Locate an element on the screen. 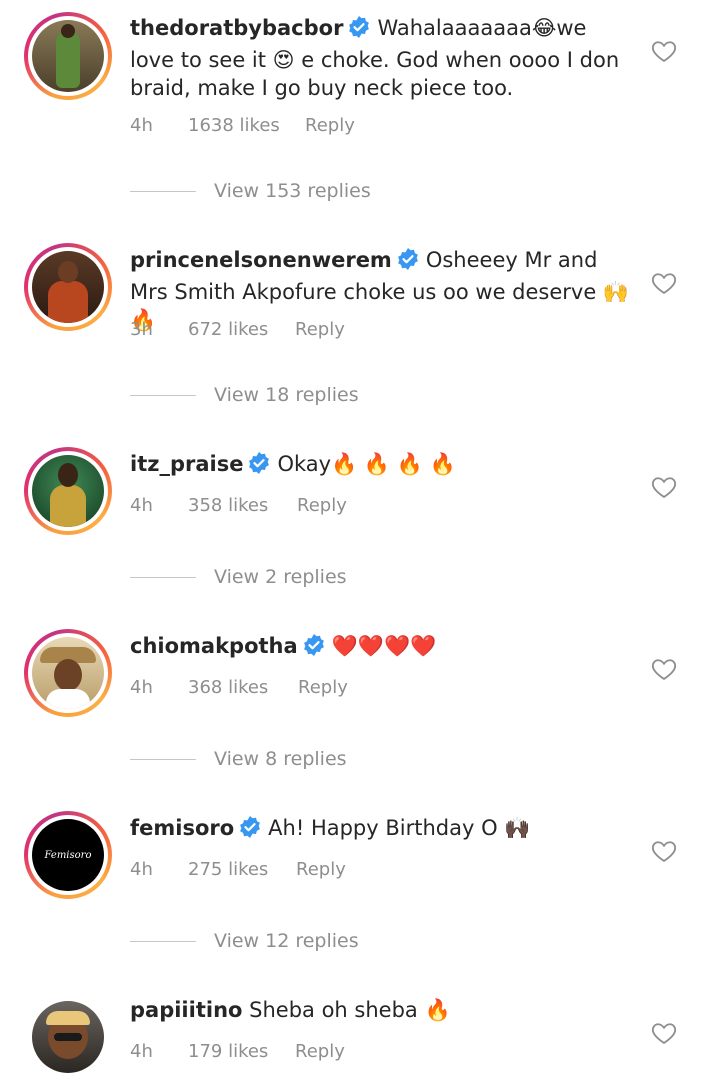  timestamp: 3h is located at coordinates (141, 329).